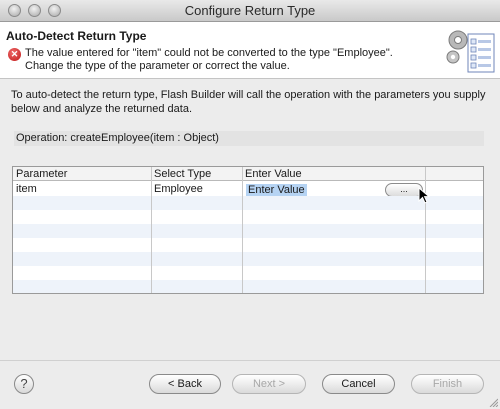  Describe the element at coordinates (82, 174) in the screenshot. I see `column-header-parameter: Parameter` at that location.